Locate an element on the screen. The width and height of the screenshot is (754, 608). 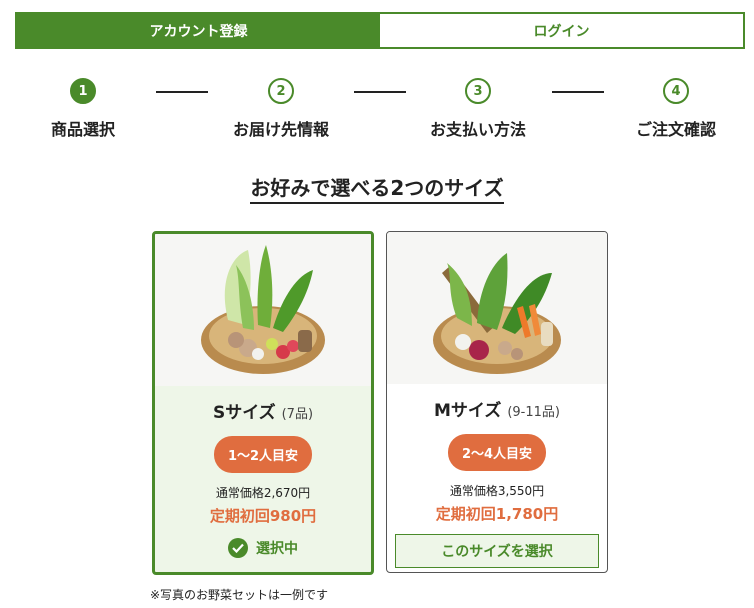
people-badge: 2〜4人目安 is located at coordinates (497, 452).